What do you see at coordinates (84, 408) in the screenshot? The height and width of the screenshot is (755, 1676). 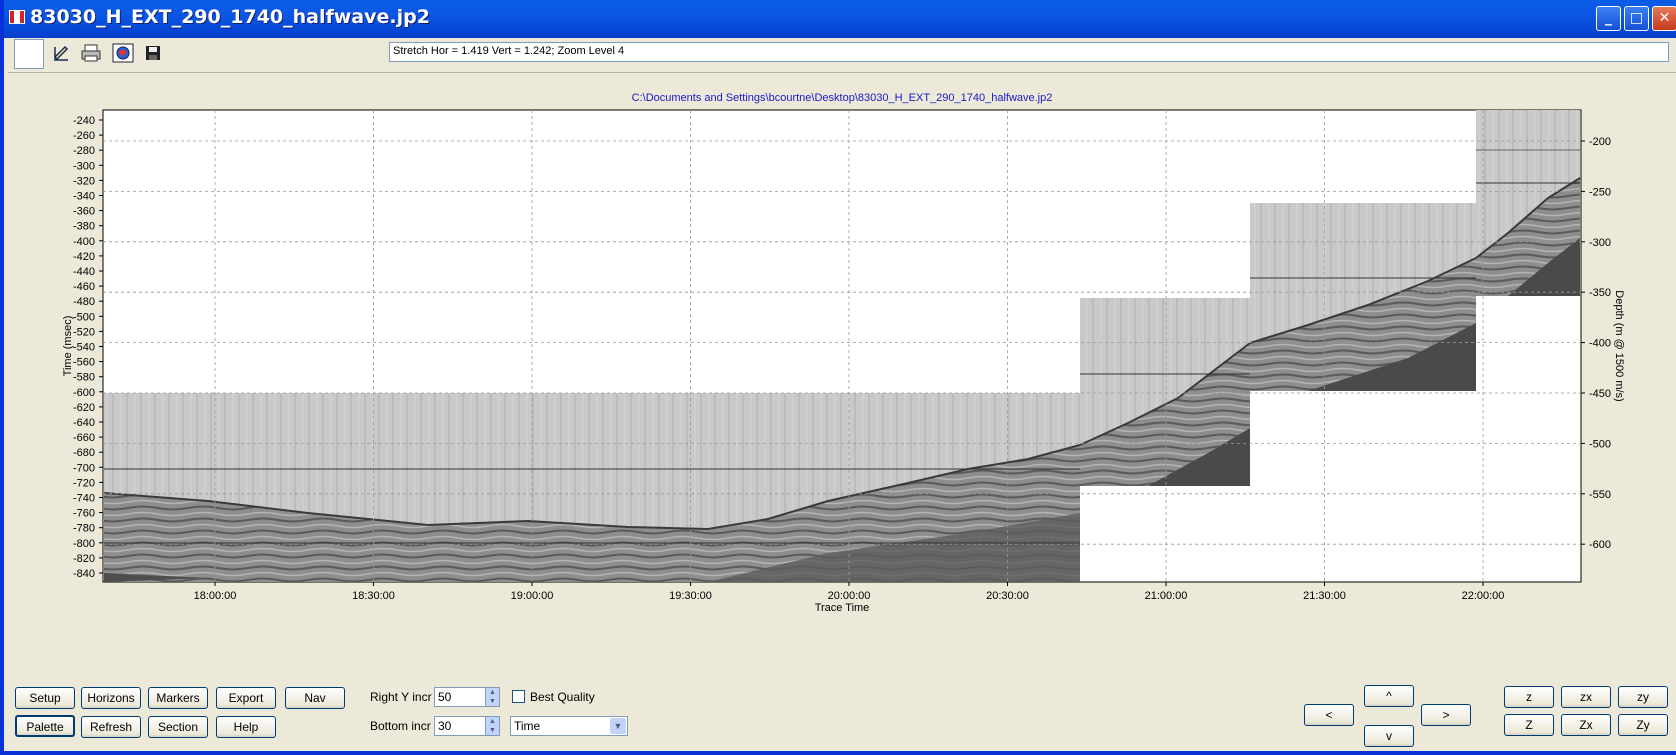 I see `left-tick-label: -620` at bounding box center [84, 408].